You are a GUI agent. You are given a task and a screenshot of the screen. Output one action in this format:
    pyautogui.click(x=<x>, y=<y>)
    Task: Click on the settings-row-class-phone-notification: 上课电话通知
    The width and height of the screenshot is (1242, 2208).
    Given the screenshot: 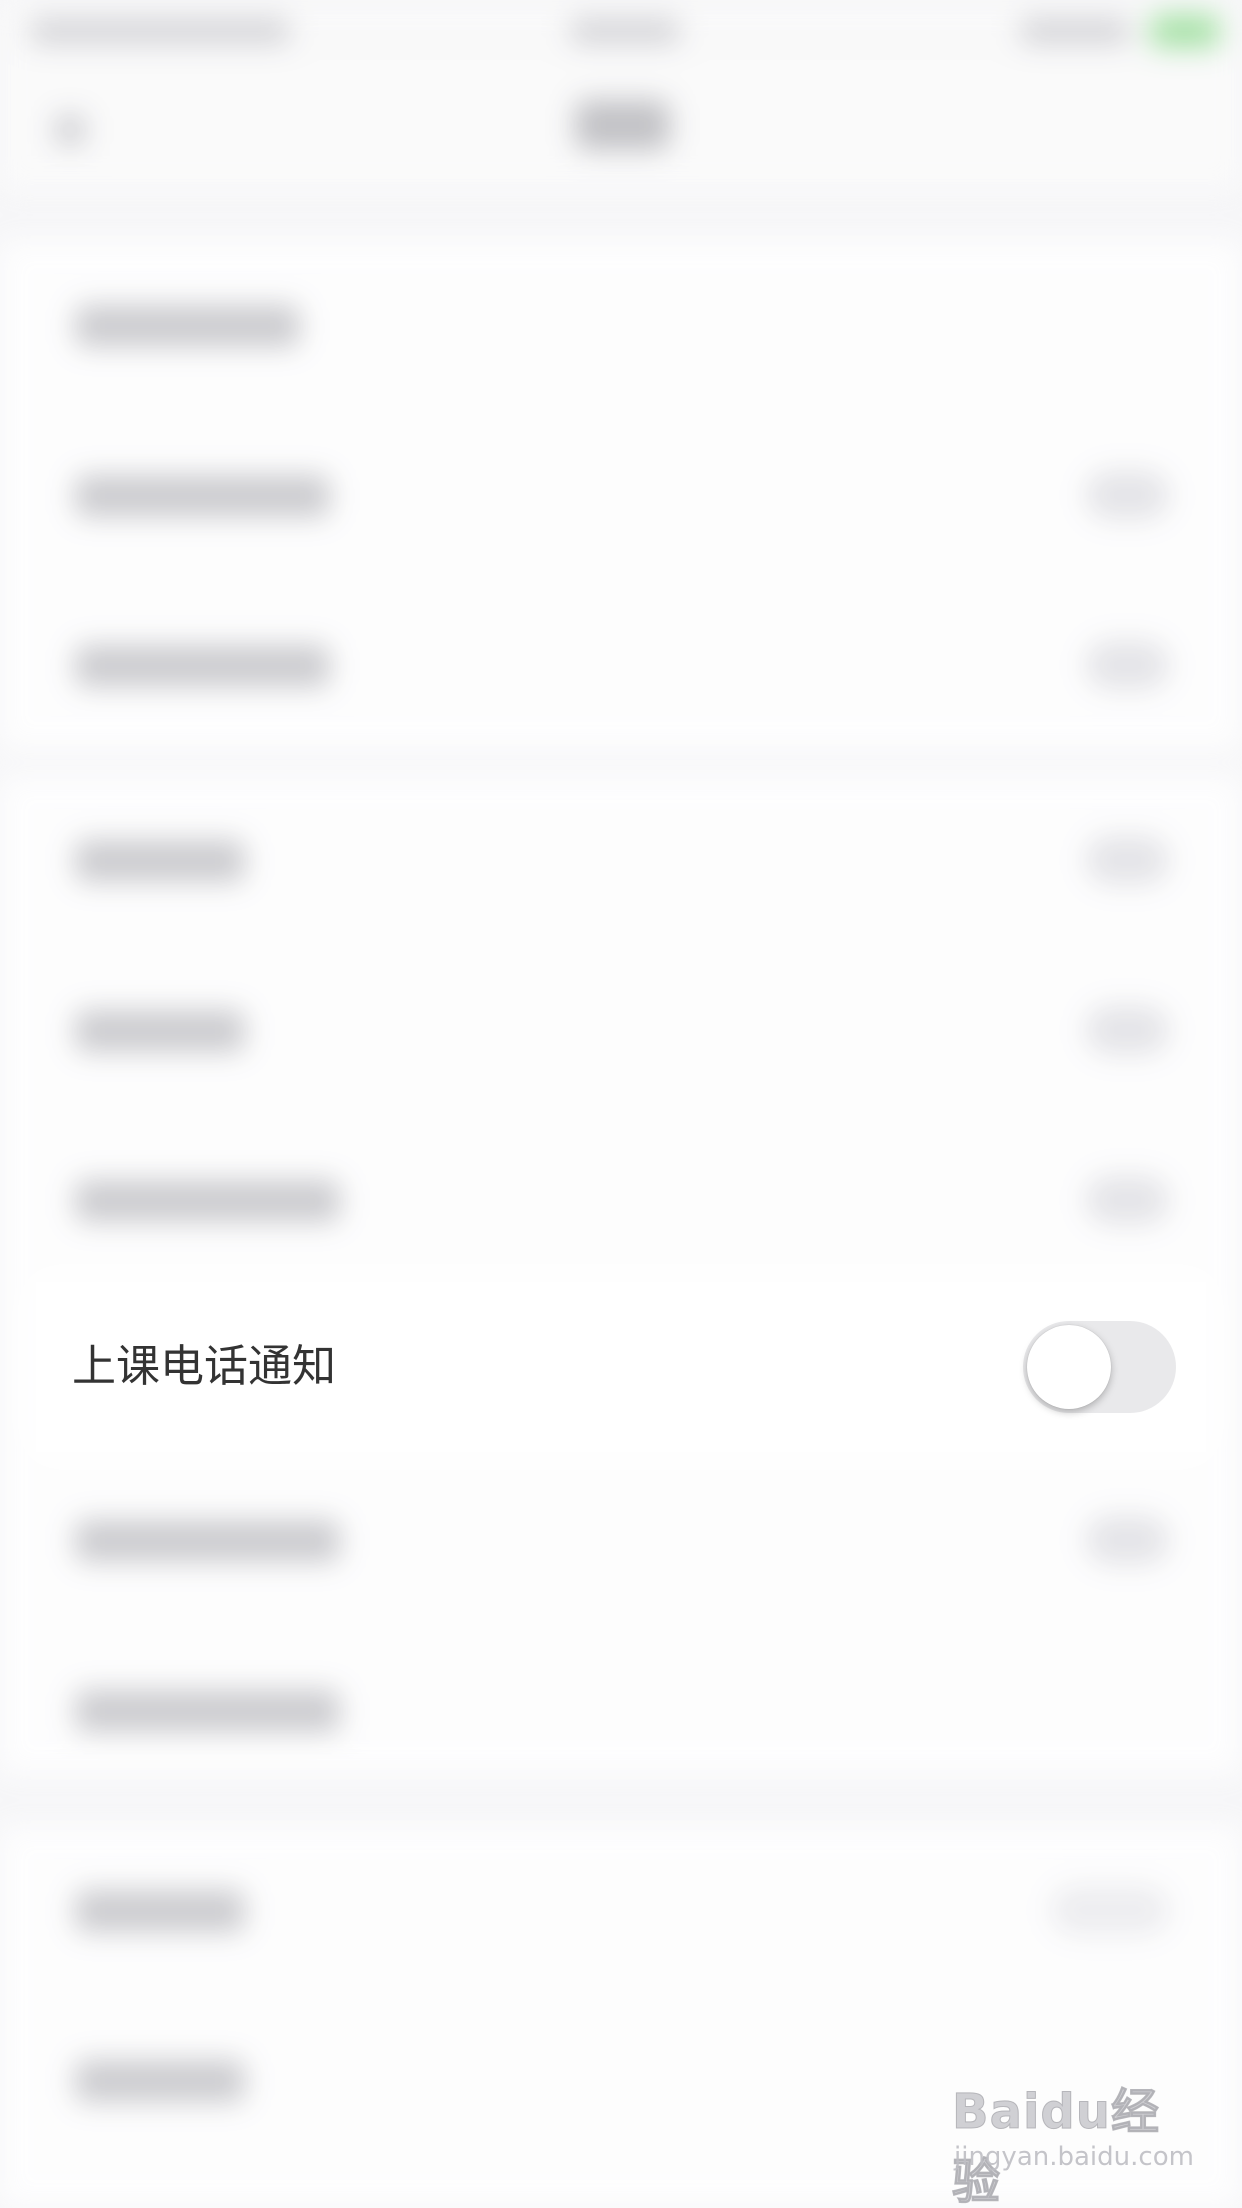 What is the action you would take?
    pyautogui.click(x=621, y=1367)
    